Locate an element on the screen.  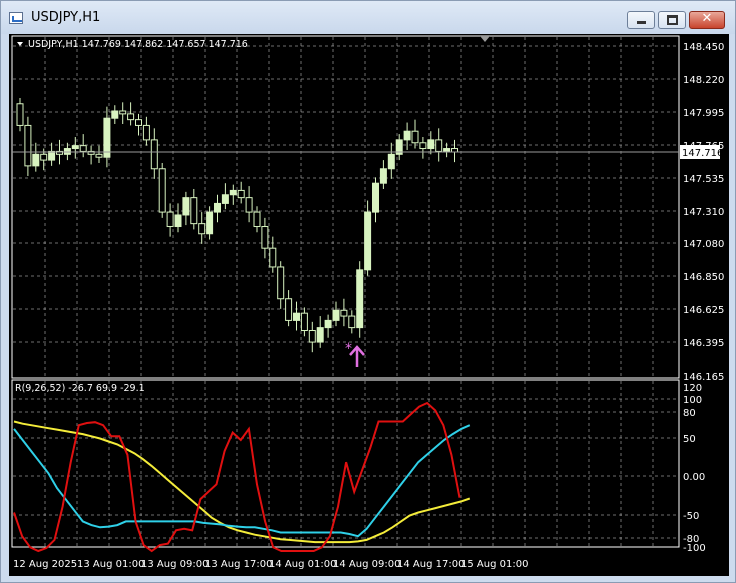
indicator-y-label: 80 is located at coordinates (689, 413).